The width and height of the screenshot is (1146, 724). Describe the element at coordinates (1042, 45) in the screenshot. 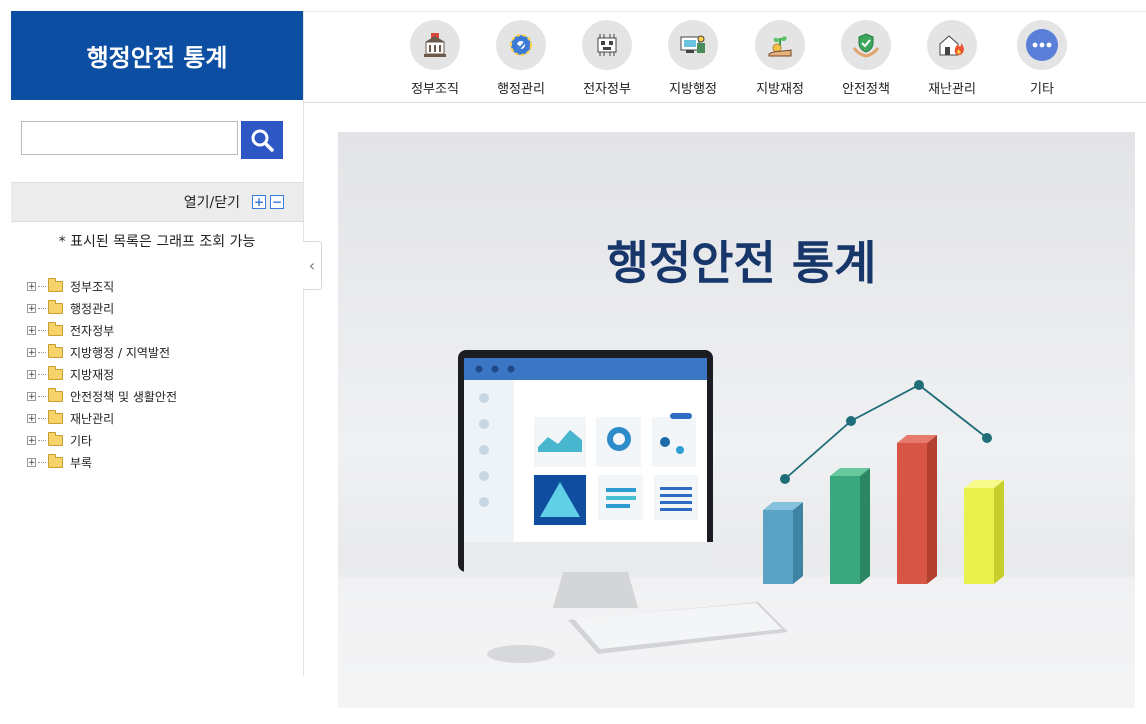

I see `more-dots-icon` at that location.